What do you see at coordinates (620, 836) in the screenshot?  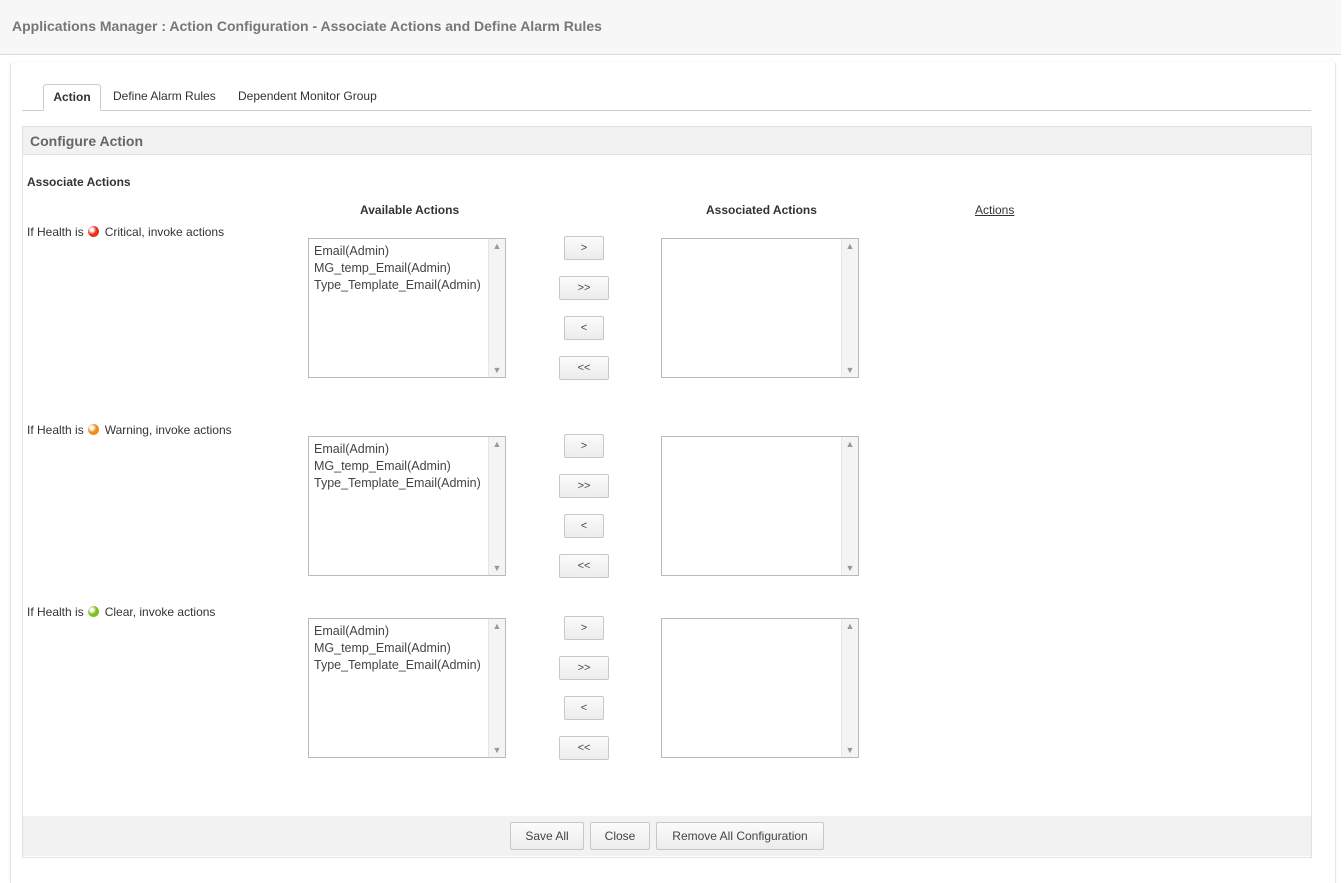 I see `close-button: Close` at bounding box center [620, 836].